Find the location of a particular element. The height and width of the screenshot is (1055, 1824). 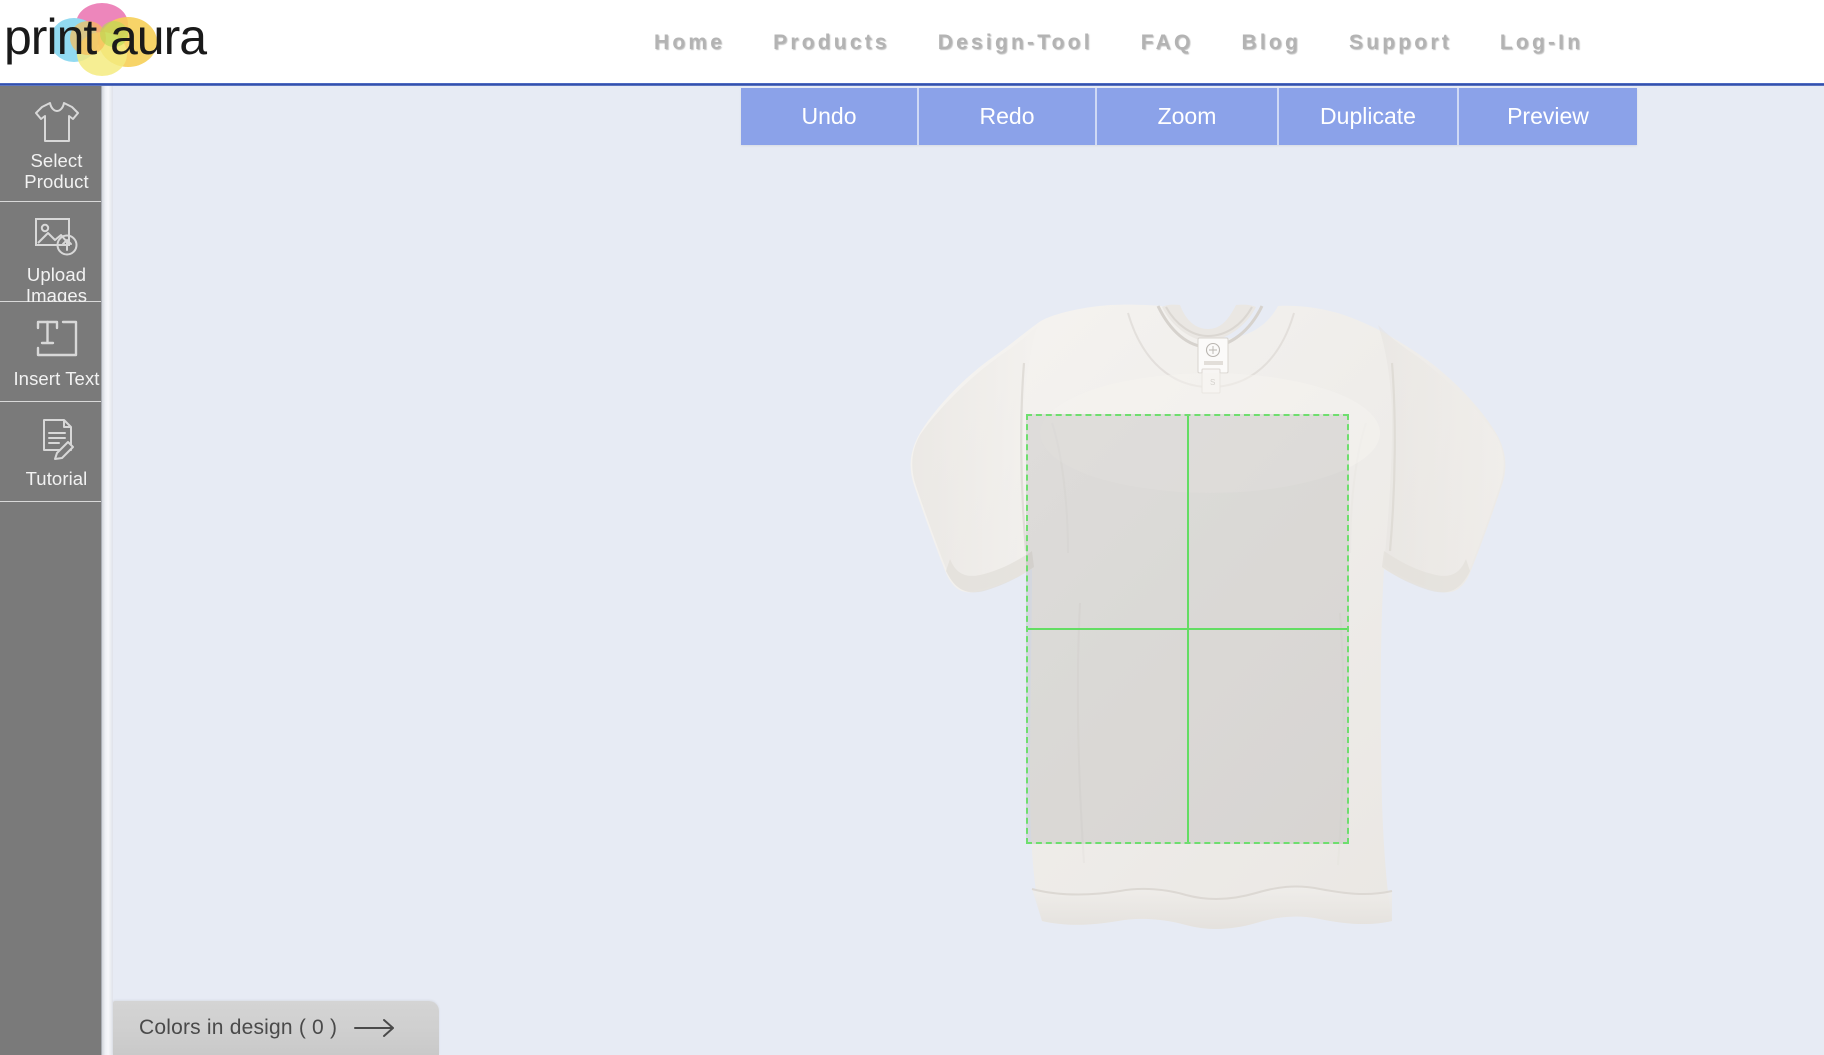

colors-in-design-button: Colors in design ( 0 ) is located at coordinates (276, 1028).